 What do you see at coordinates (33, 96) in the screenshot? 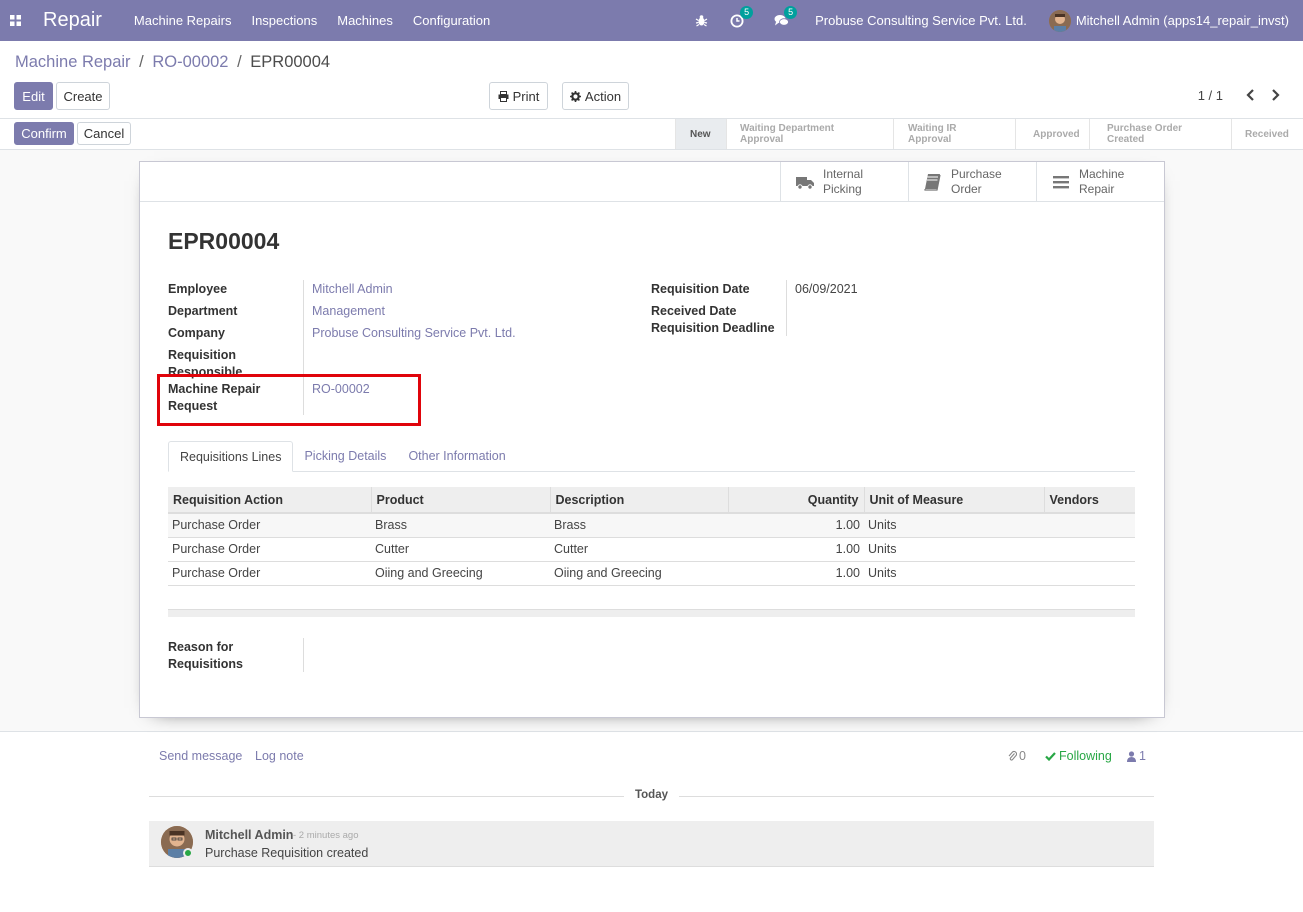
I see `edit-button: Edit` at bounding box center [33, 96].